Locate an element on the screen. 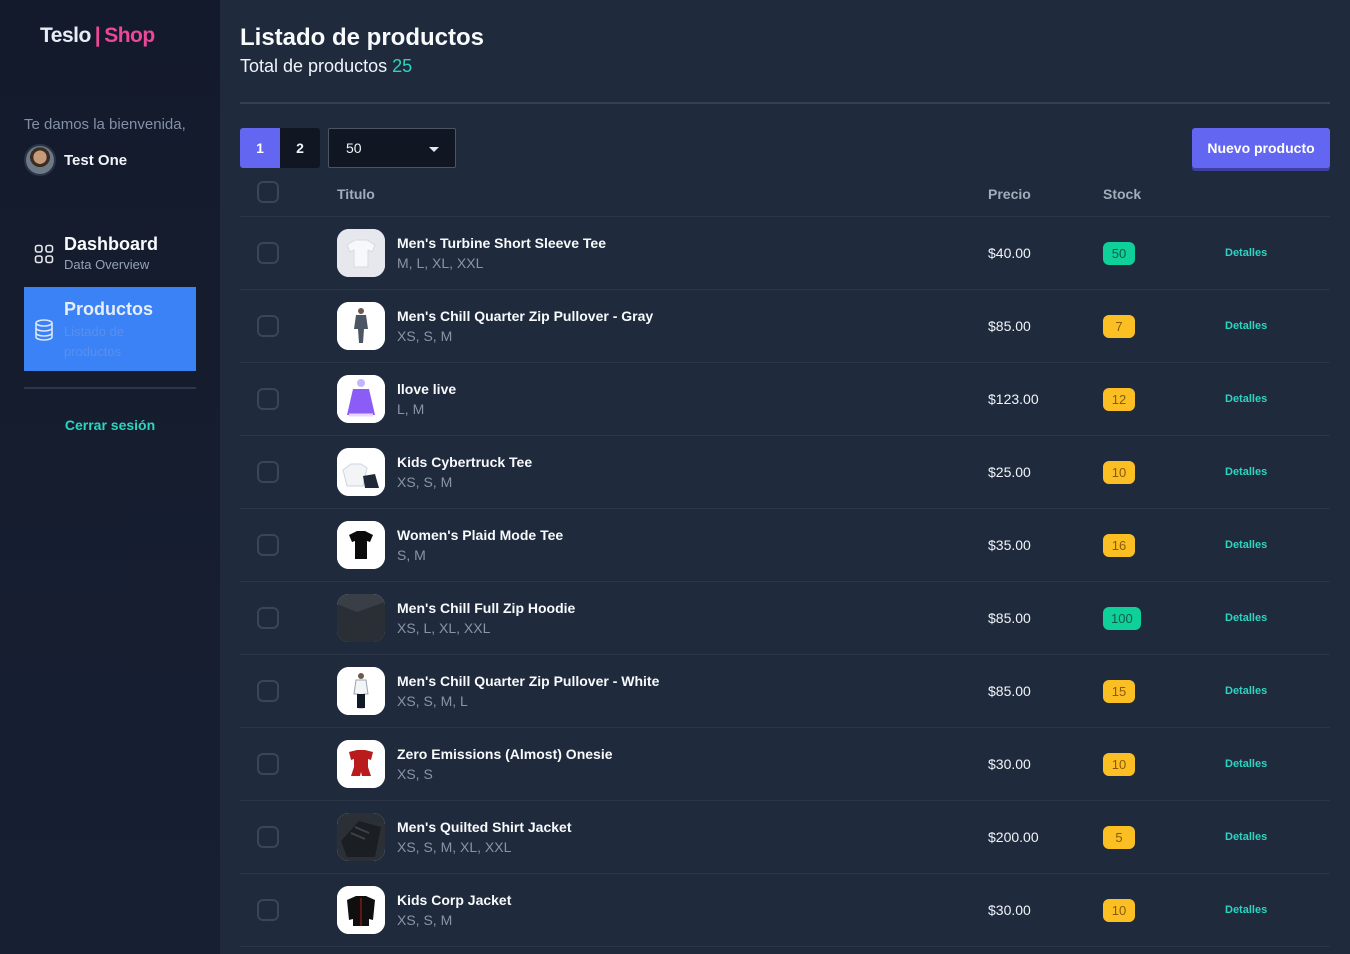  page-title: Listado de productos is located at coordinates (362, 37).